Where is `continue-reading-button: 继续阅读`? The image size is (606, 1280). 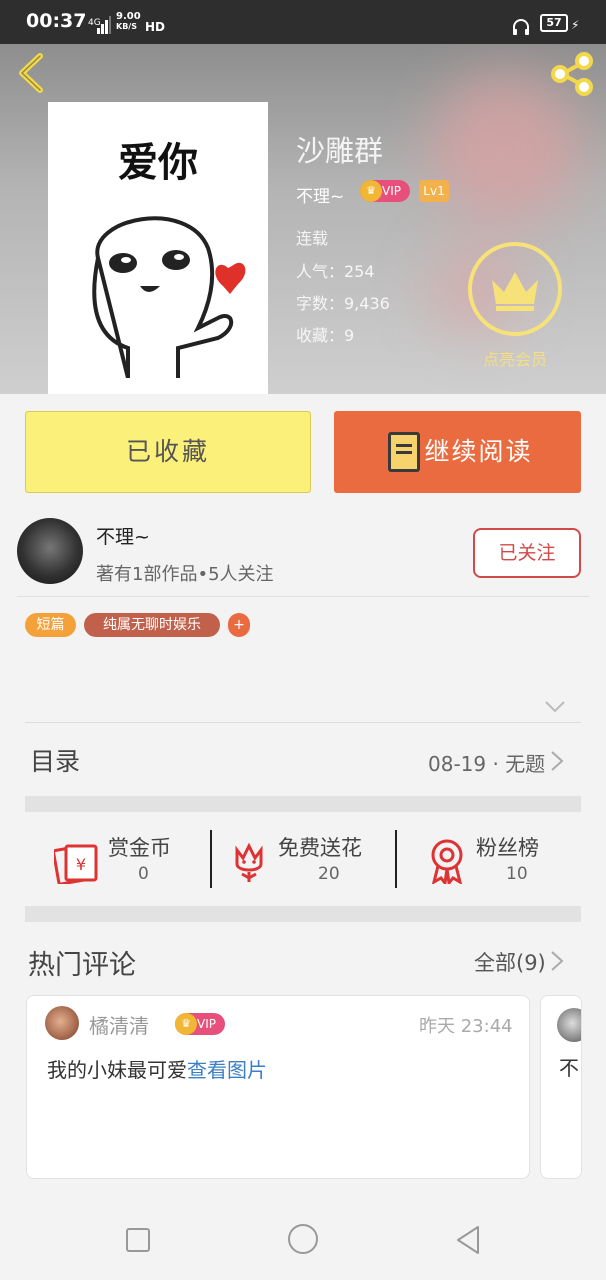
continue-reading-button: 继续阅读 is located at coordinates (457, 452).